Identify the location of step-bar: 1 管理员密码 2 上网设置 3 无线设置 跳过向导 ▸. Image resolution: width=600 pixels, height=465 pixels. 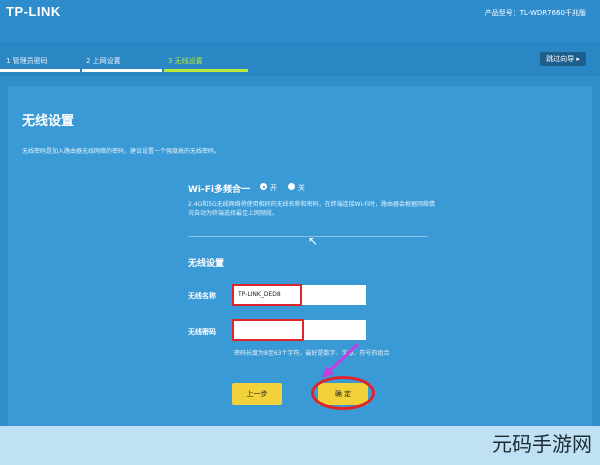
(300, 59).